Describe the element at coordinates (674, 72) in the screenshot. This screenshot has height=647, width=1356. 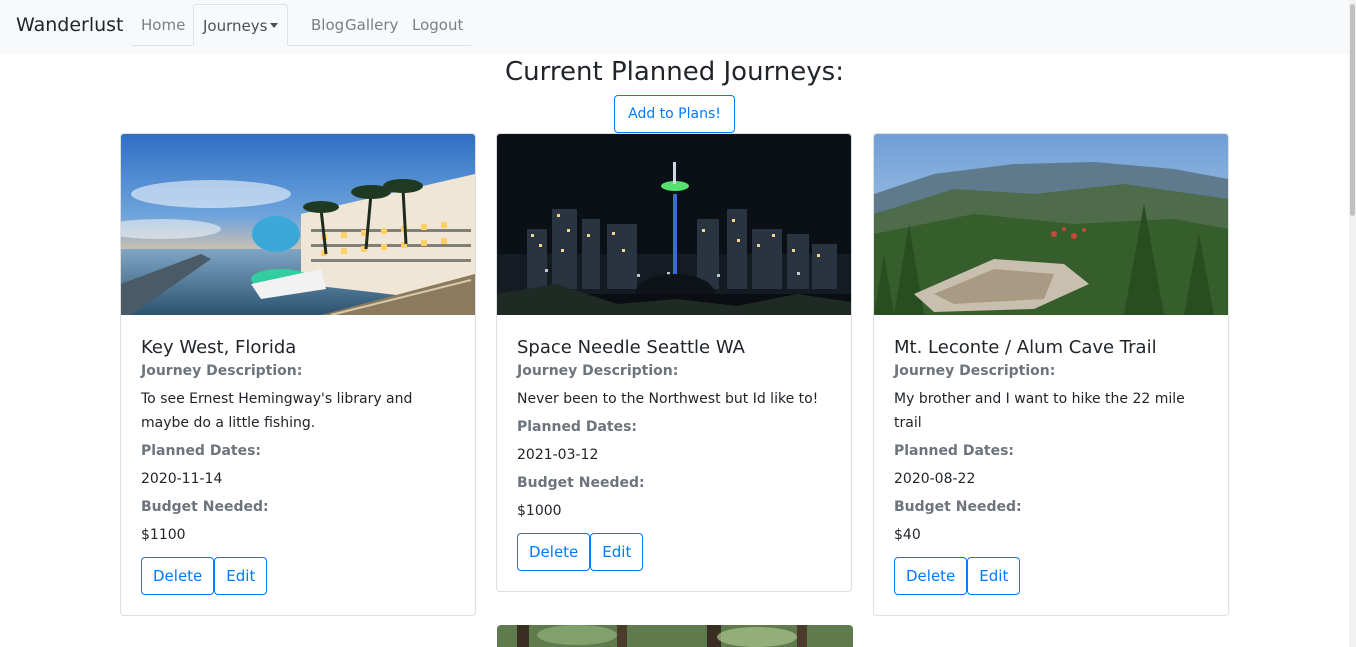
I see `page-title: Current Planned Journeys:` at that location.